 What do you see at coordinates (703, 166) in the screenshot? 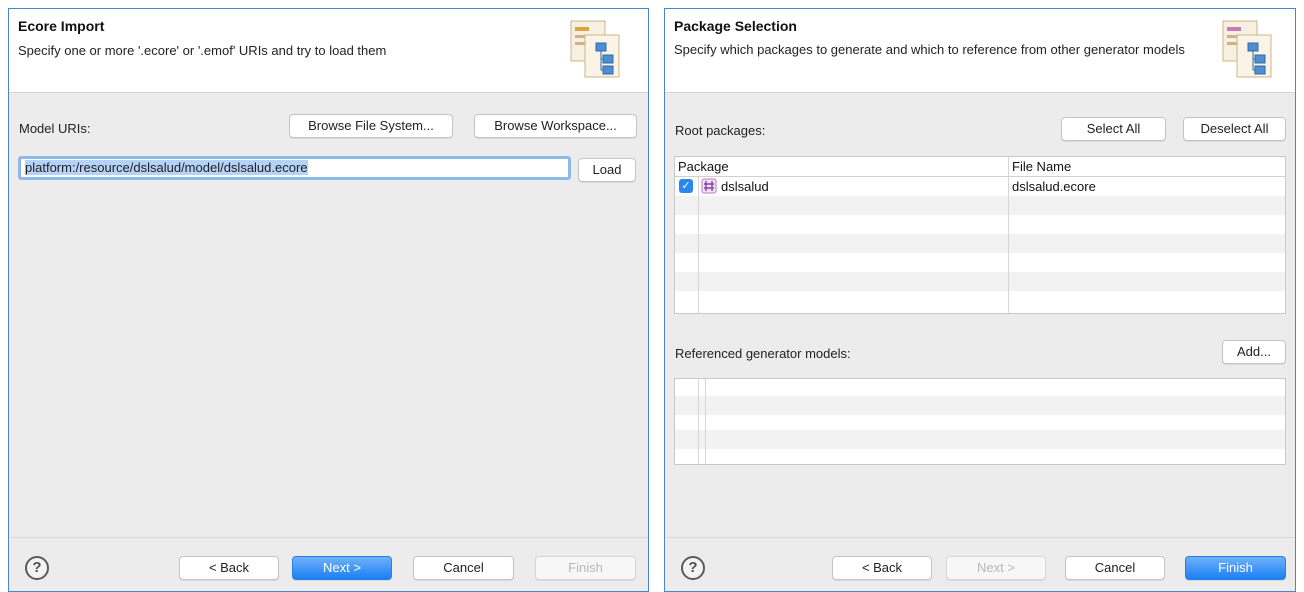
I see `column-header-package: Package` at bounding box center [703, 166].